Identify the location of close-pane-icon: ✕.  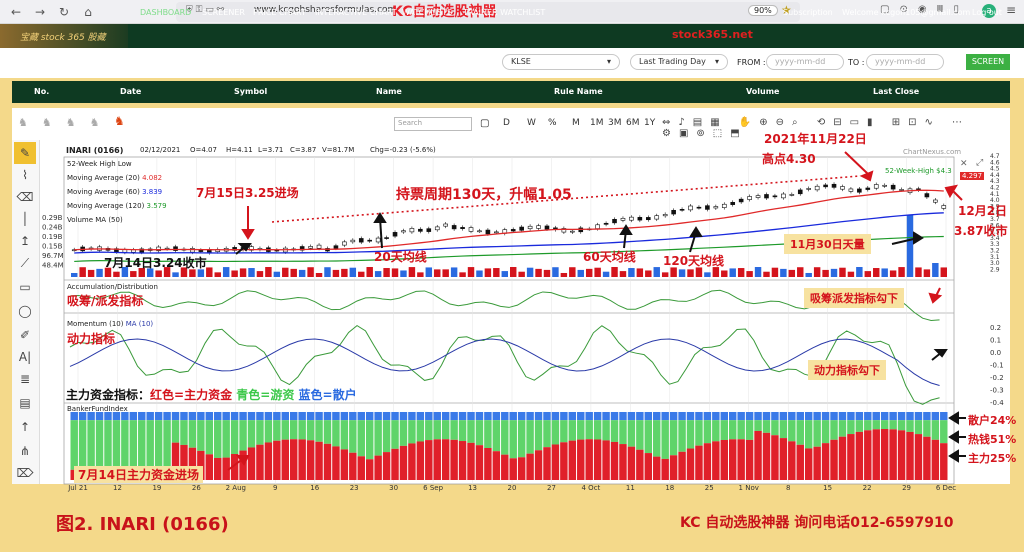
(964, 164).